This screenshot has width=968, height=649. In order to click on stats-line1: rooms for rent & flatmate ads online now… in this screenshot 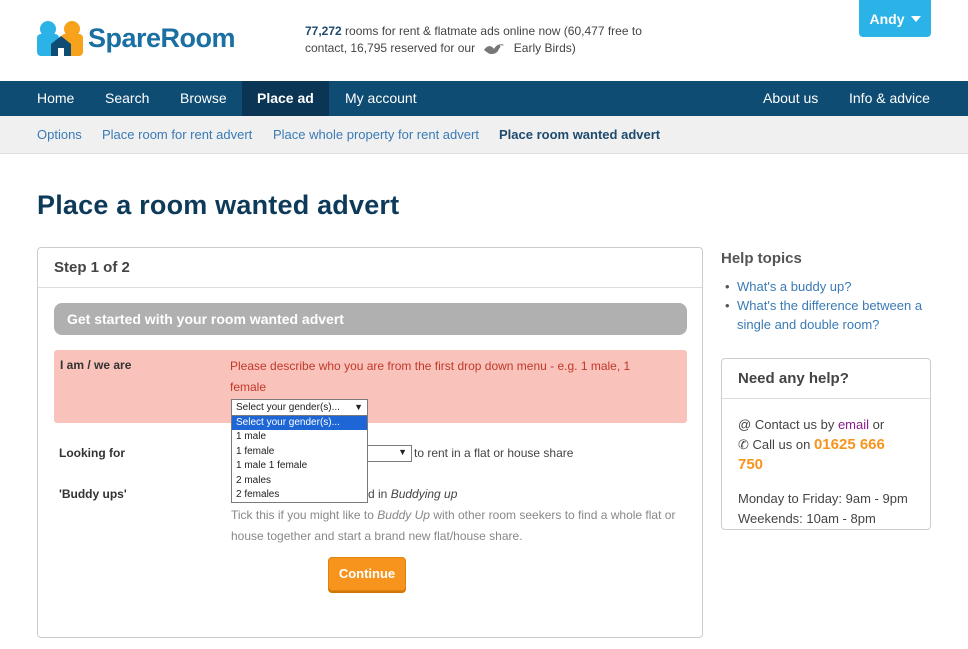, I will do `click(491, 31)`.